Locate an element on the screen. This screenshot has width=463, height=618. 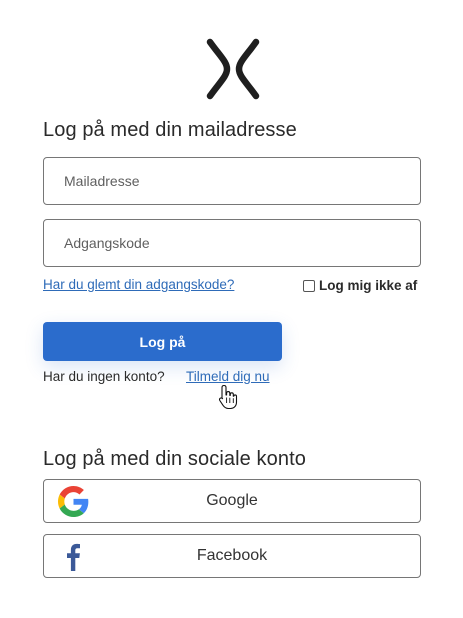
email-login-heading: Log på med din mailadresse is located at coordinates (170, 130).